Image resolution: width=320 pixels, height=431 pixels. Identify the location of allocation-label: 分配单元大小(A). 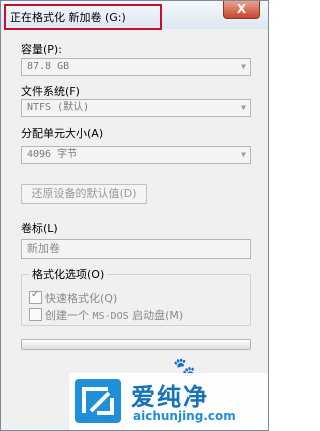
(62, 133).